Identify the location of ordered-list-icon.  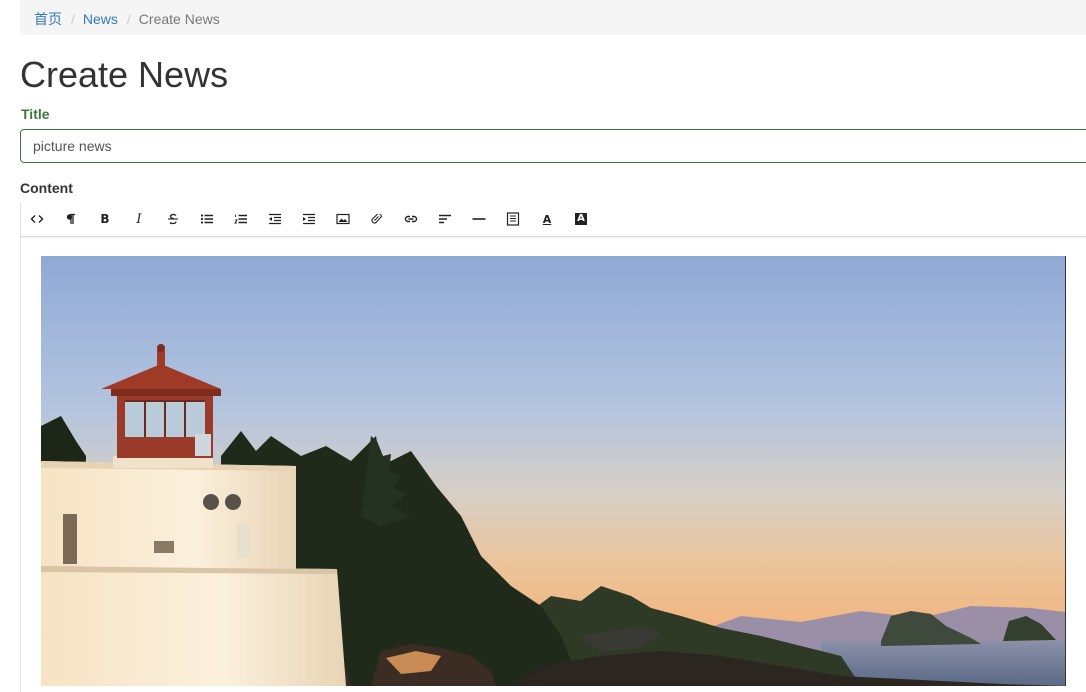
(240, 219).